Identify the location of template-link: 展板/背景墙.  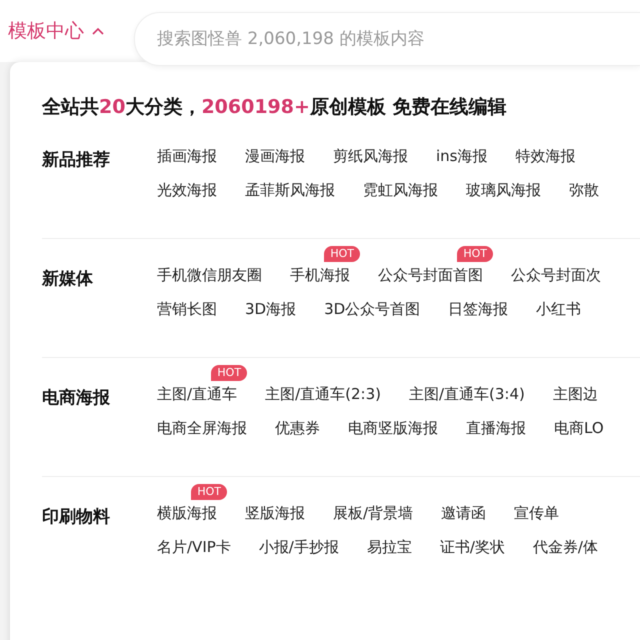
(373, 513).